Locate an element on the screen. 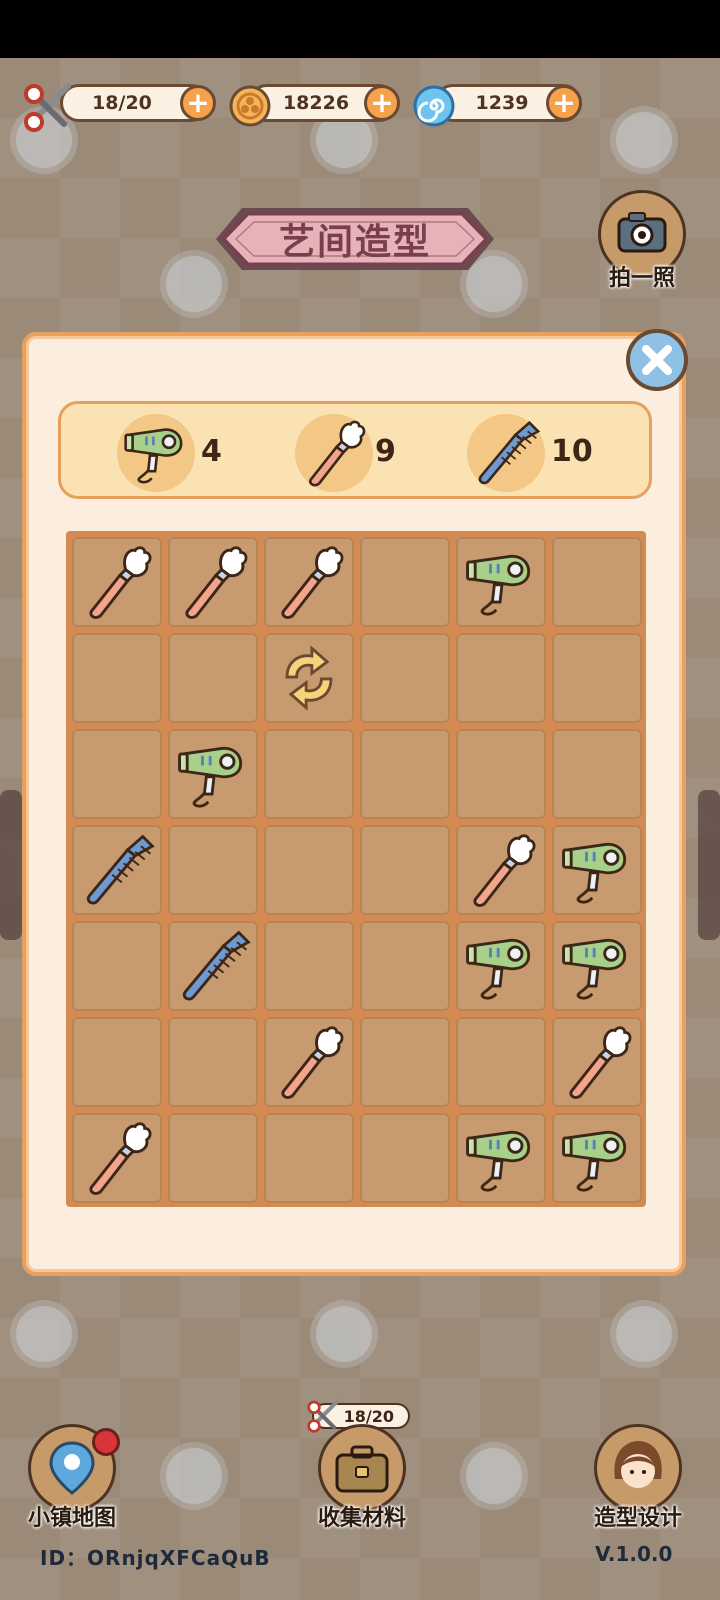 The image size is (720, 1600). photo-button-label: 拍一照 is located at coordinates (641, 278).